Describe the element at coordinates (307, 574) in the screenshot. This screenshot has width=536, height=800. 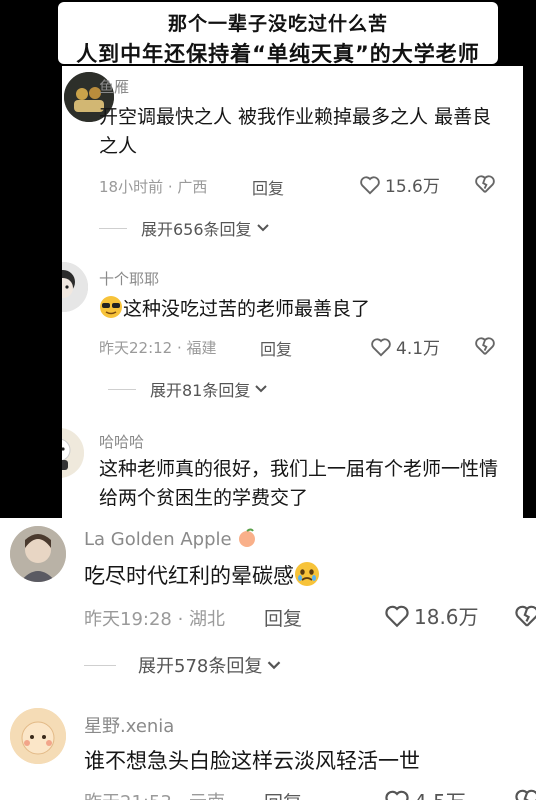
I see `crying-face-emoji` at that location.